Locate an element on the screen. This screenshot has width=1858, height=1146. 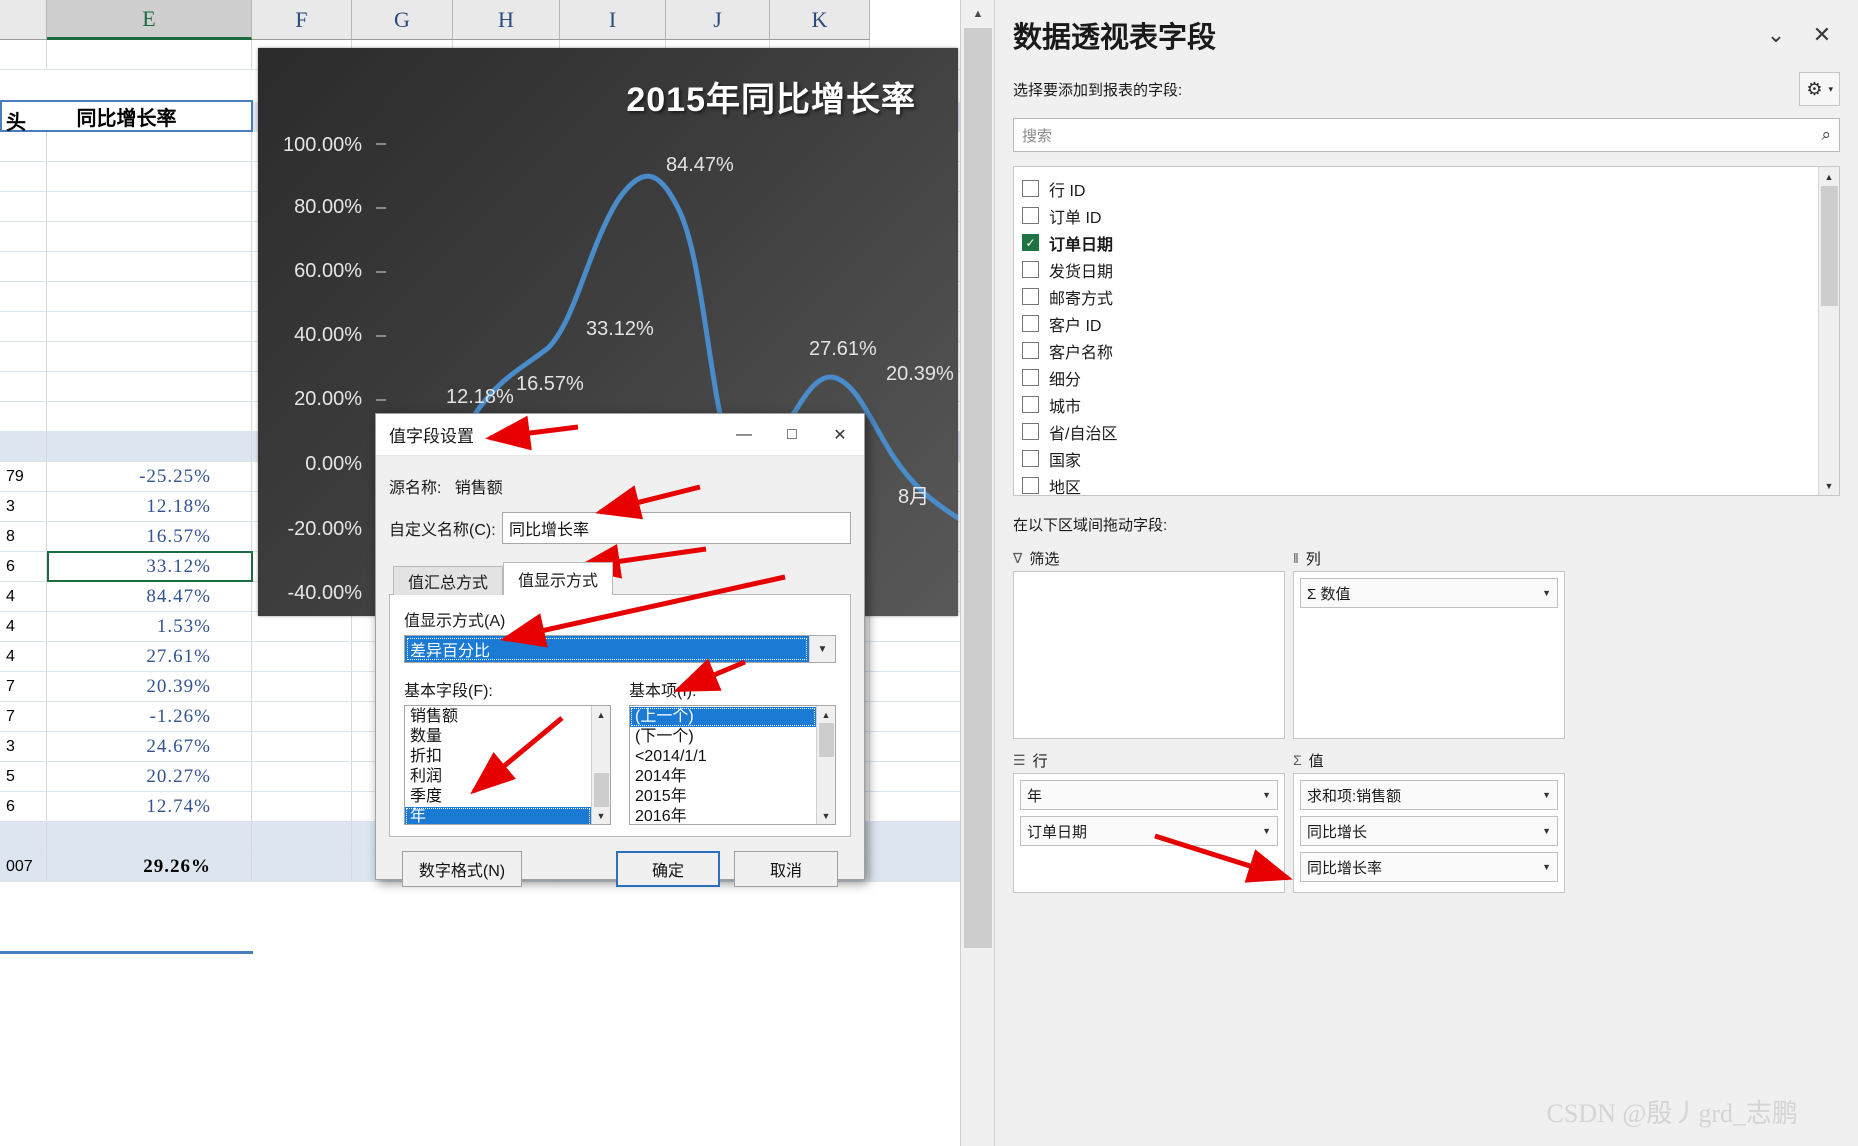
pane-settings-button: ⚙ ▾ is located at coordinates (1819, 89).